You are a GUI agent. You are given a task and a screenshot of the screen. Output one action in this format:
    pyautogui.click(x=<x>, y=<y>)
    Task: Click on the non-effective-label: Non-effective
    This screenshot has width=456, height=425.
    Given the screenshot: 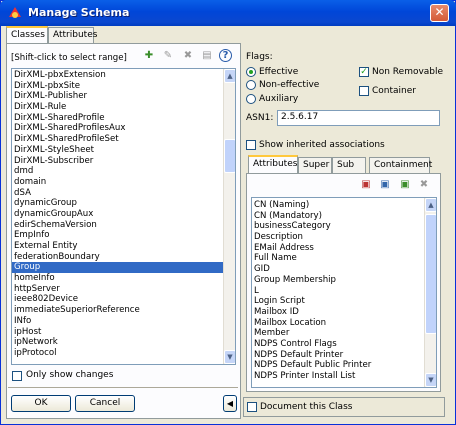 What is the action you would take?
    pyautogui.click(x=289, y=85)
    